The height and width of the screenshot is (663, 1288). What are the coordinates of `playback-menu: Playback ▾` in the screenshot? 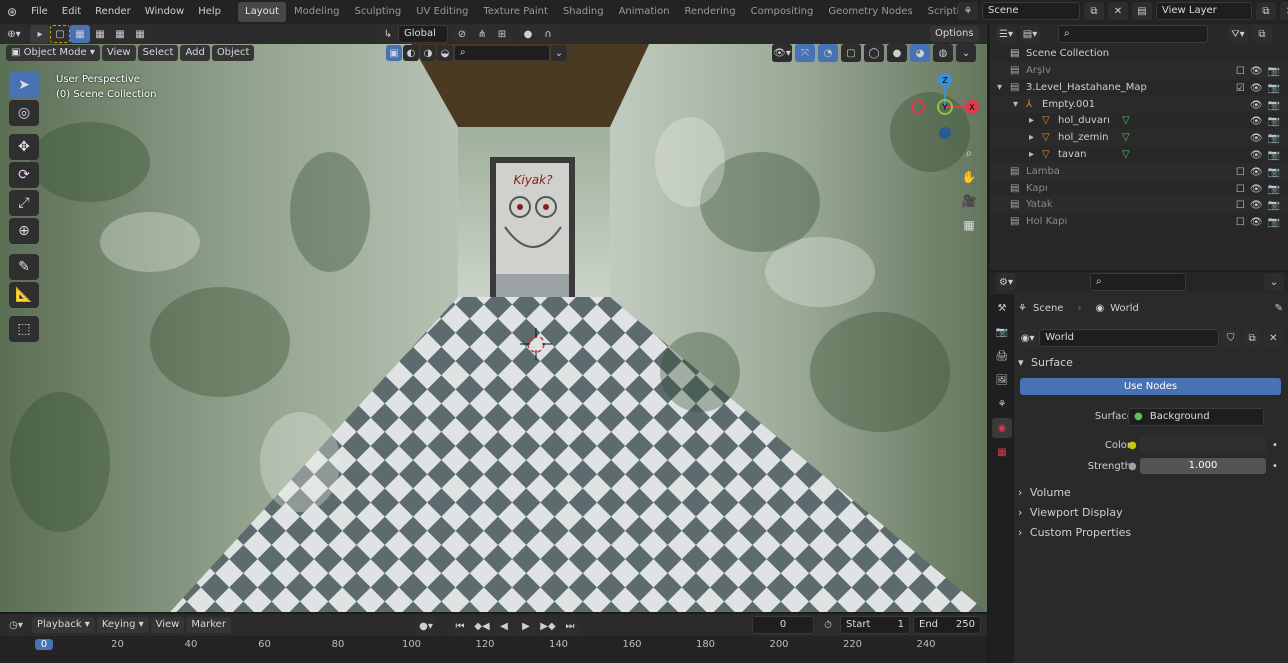 It's located at (63, 625).